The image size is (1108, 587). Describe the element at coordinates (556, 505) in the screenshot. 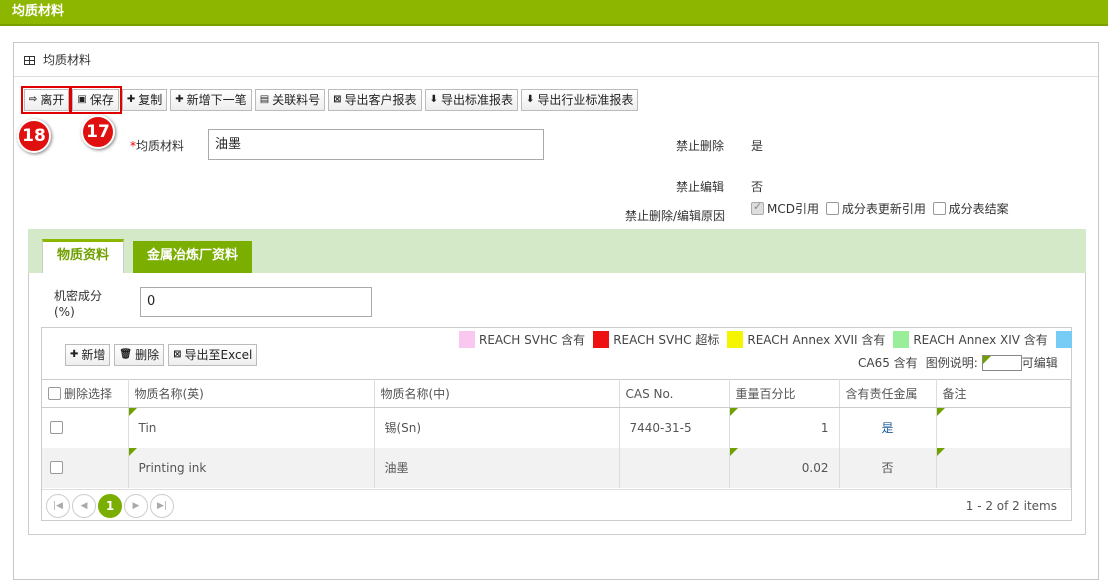

I see `pager: |◀ ◀ 1 ▶ ▶| 1 - 2 of 2 items` at that location.